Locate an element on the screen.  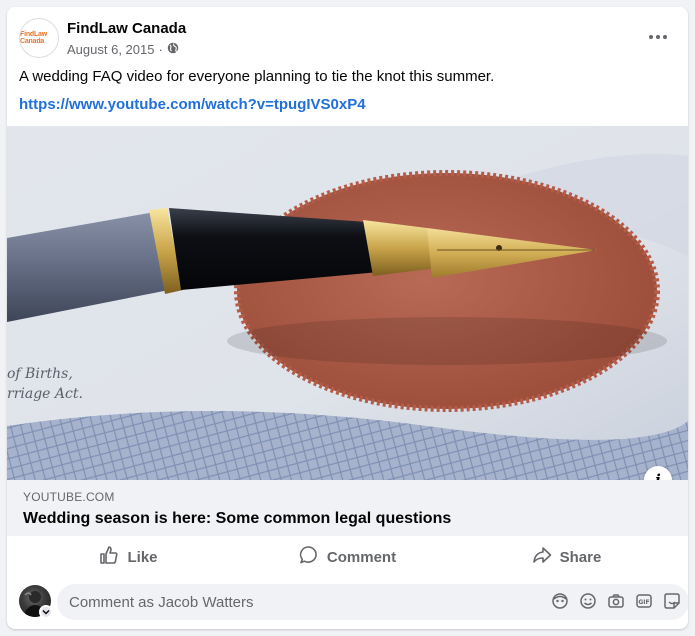
page-name-link: FindLaw Canada is located at coordinates (126, 28).